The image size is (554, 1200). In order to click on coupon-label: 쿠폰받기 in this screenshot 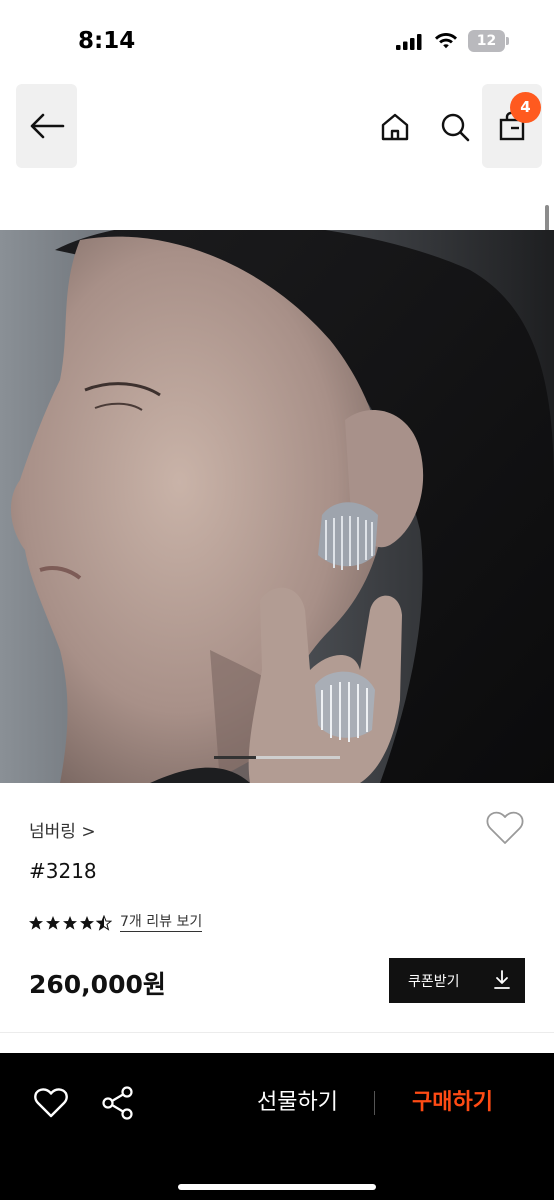, I will do `click(434, 982)`.